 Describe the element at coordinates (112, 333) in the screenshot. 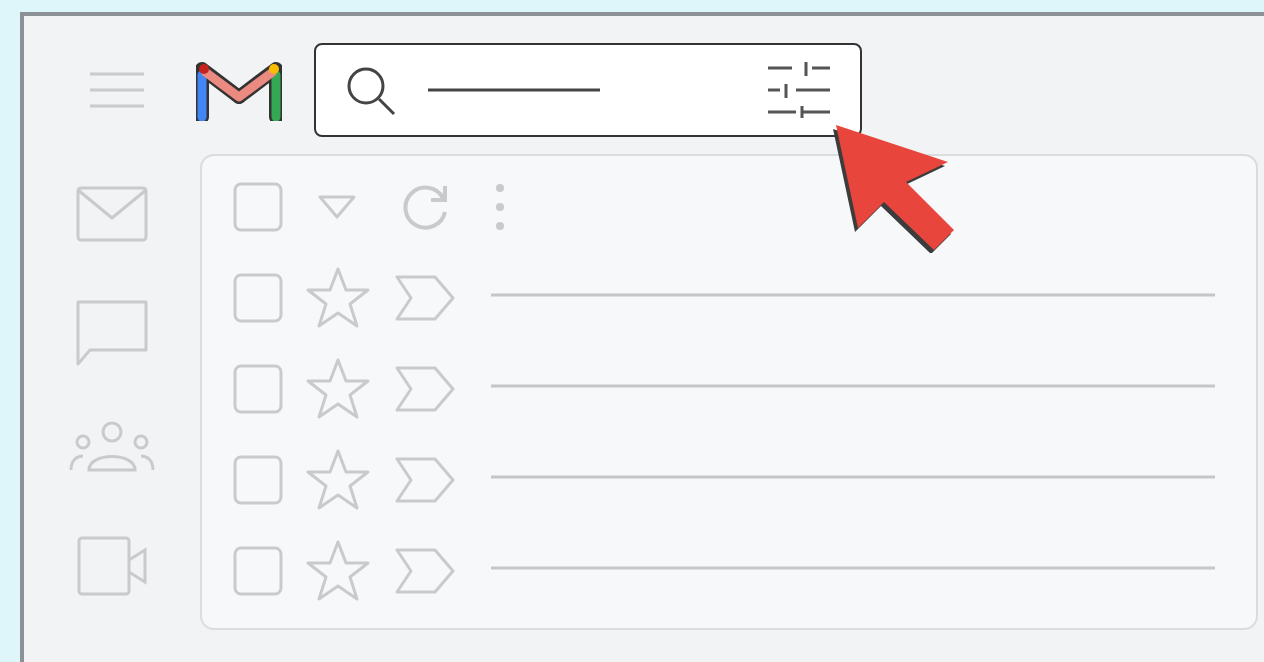

I see `chat-icon` at that location.